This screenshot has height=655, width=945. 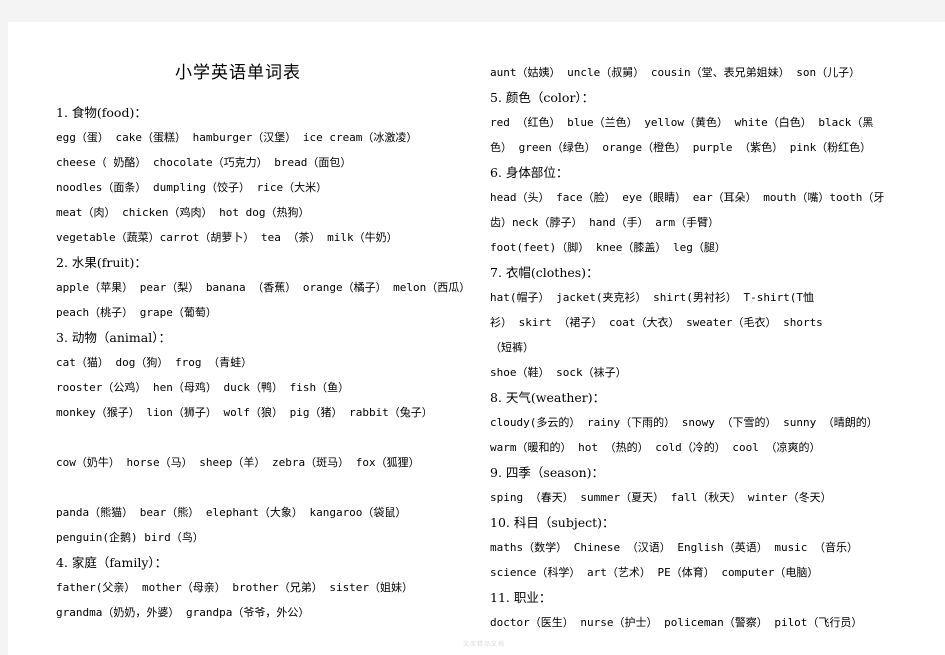 I want to click on section-heading: 3. 动物（animal）：, so click(x=113, y=337).